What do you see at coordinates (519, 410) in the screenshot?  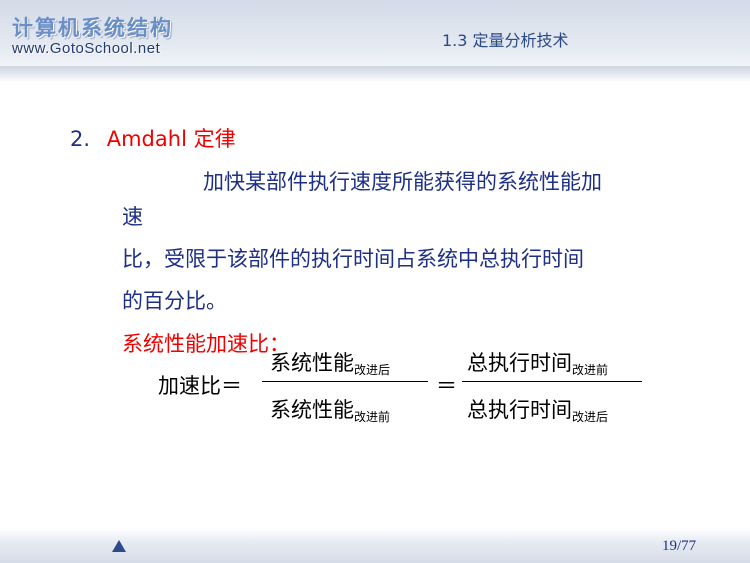 I see `frac2-den-main: 总执行时间` at bounding box center [519, 410].